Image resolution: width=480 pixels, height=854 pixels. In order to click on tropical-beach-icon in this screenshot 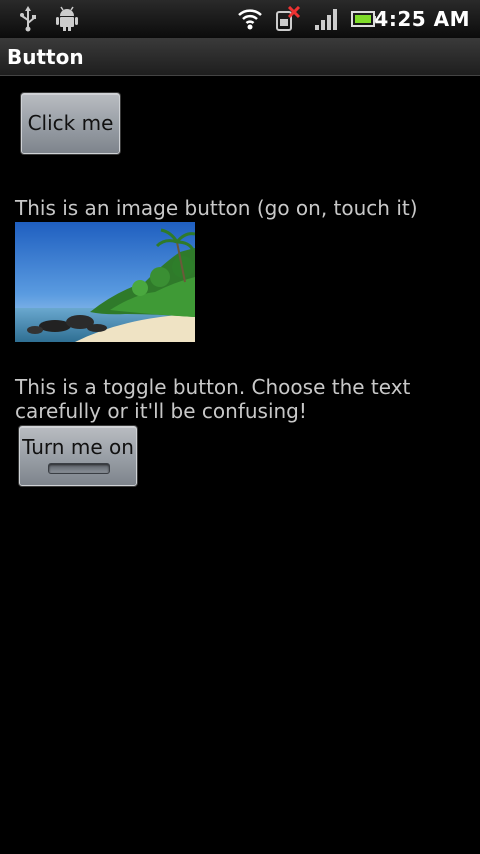, I will do `click(105, 282)`.